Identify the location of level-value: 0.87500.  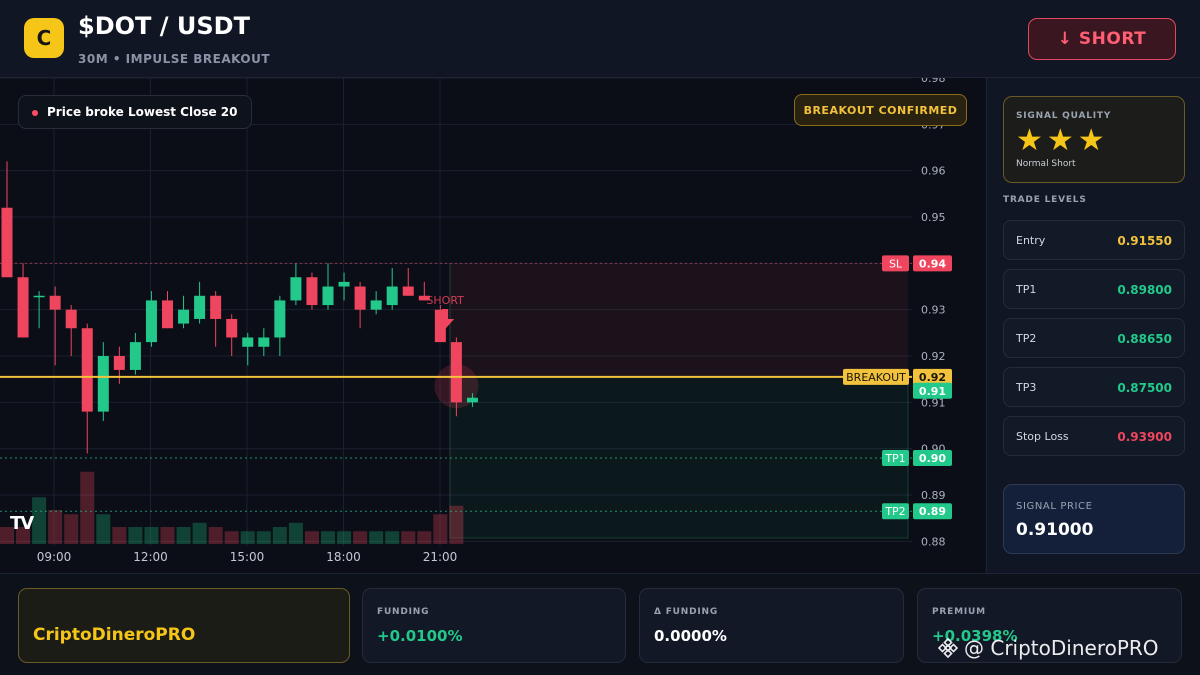
(1144, 388).